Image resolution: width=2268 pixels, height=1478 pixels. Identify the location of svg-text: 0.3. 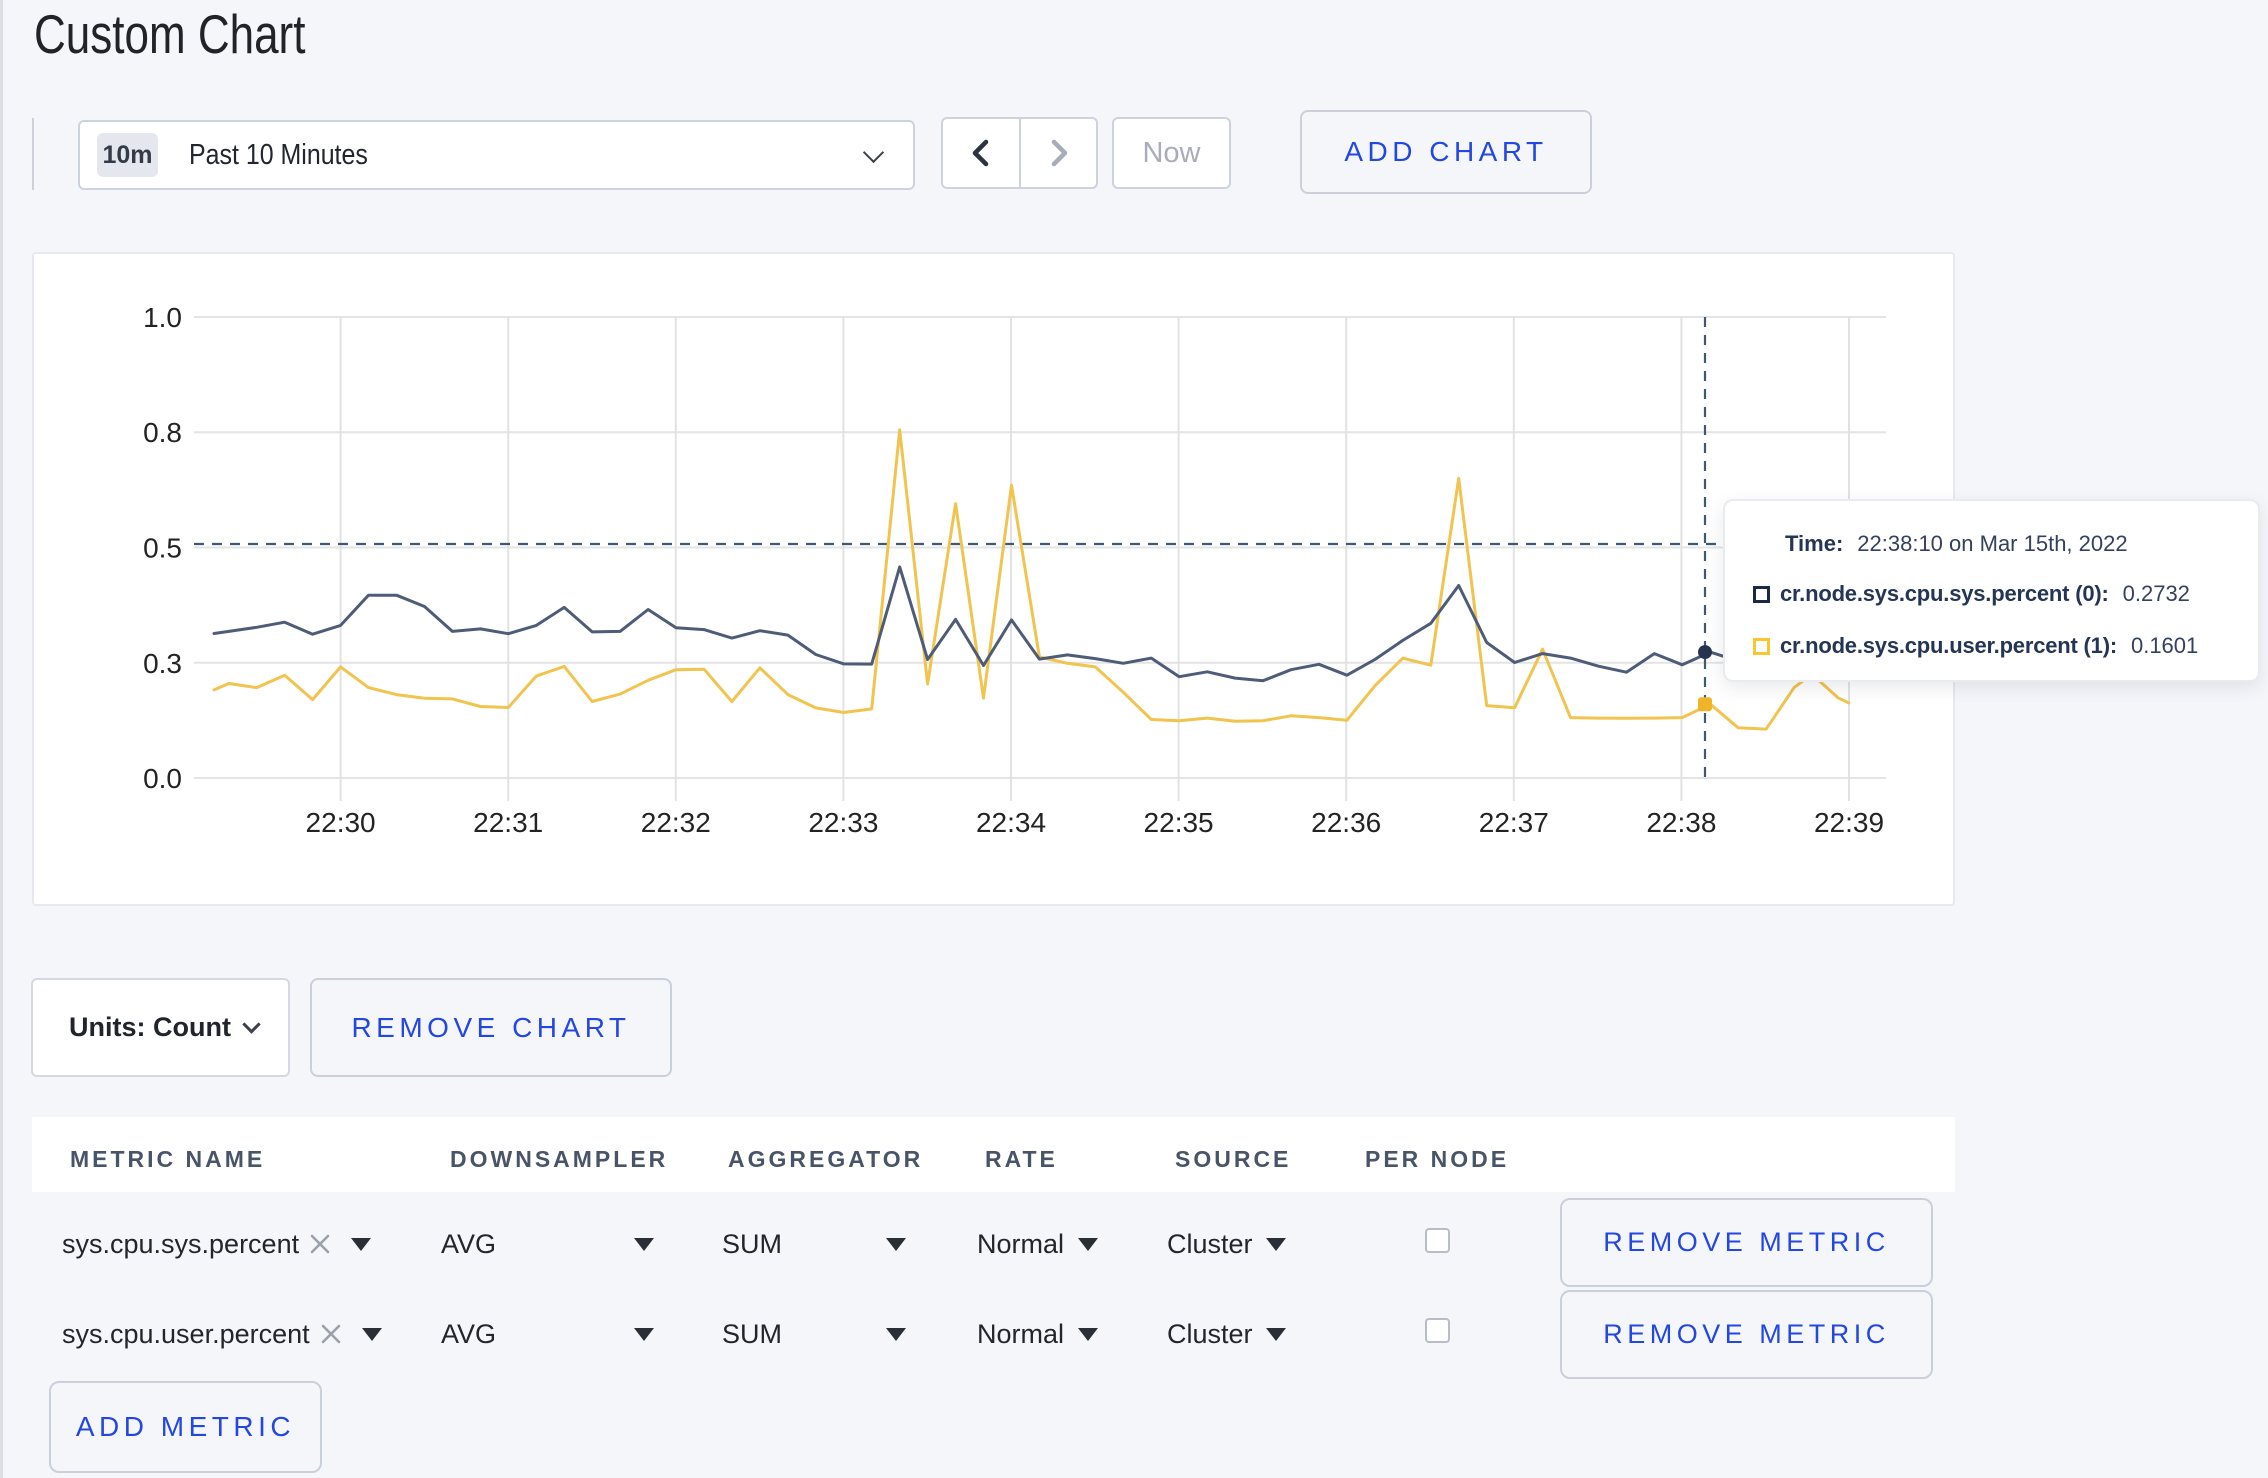
(162, 663).